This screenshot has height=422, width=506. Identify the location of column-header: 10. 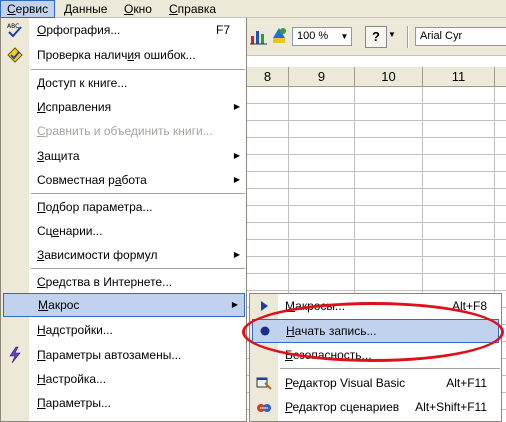
(389, 77).